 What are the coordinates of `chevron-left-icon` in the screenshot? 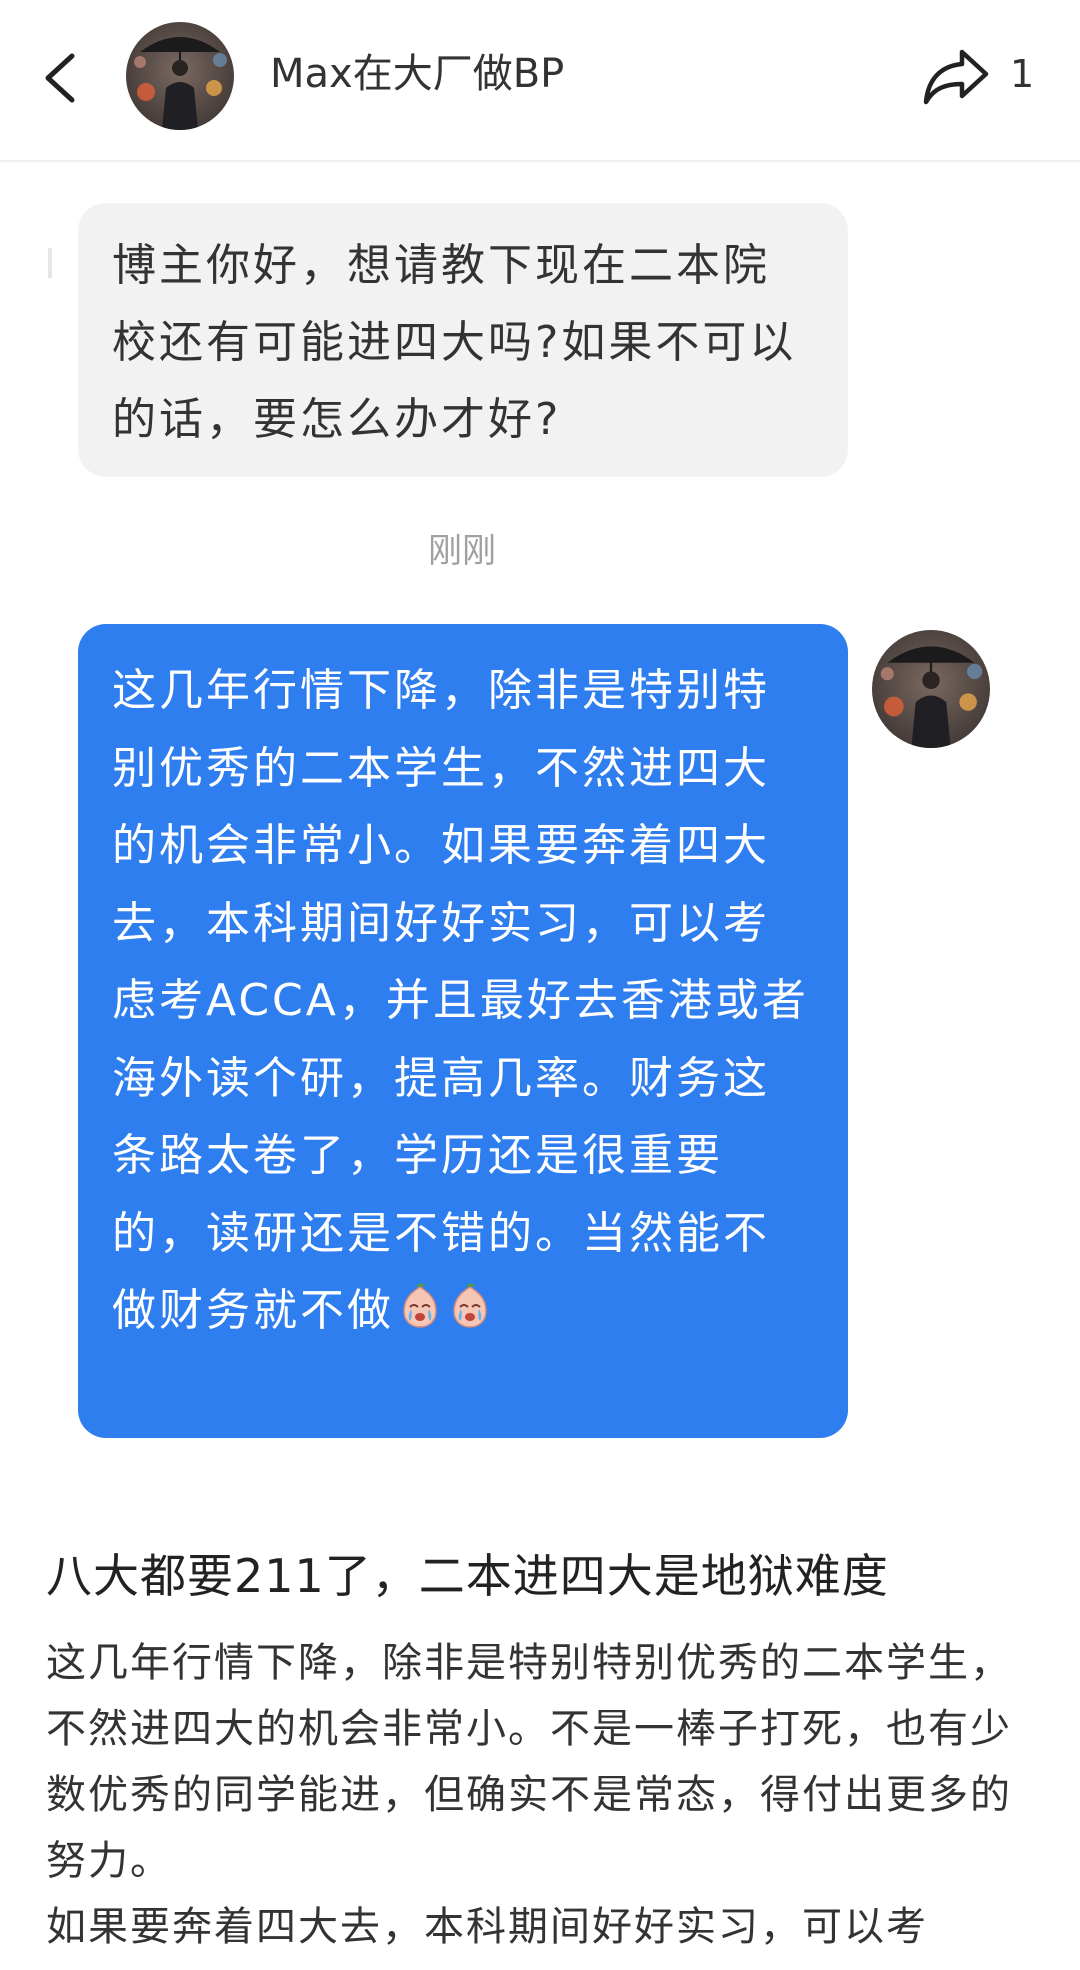 It's located at (60, 78).